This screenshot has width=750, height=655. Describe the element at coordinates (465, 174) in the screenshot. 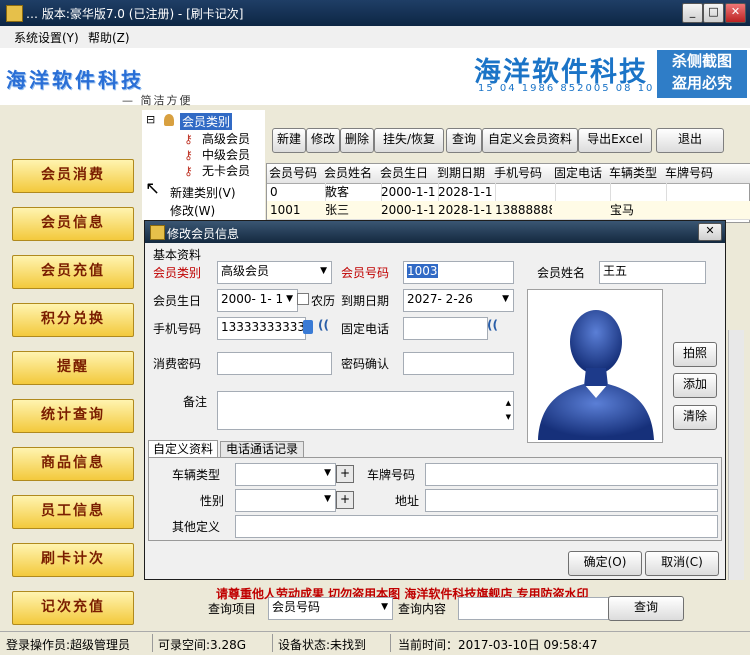

I see `grid-header: 到期日期` at that location.